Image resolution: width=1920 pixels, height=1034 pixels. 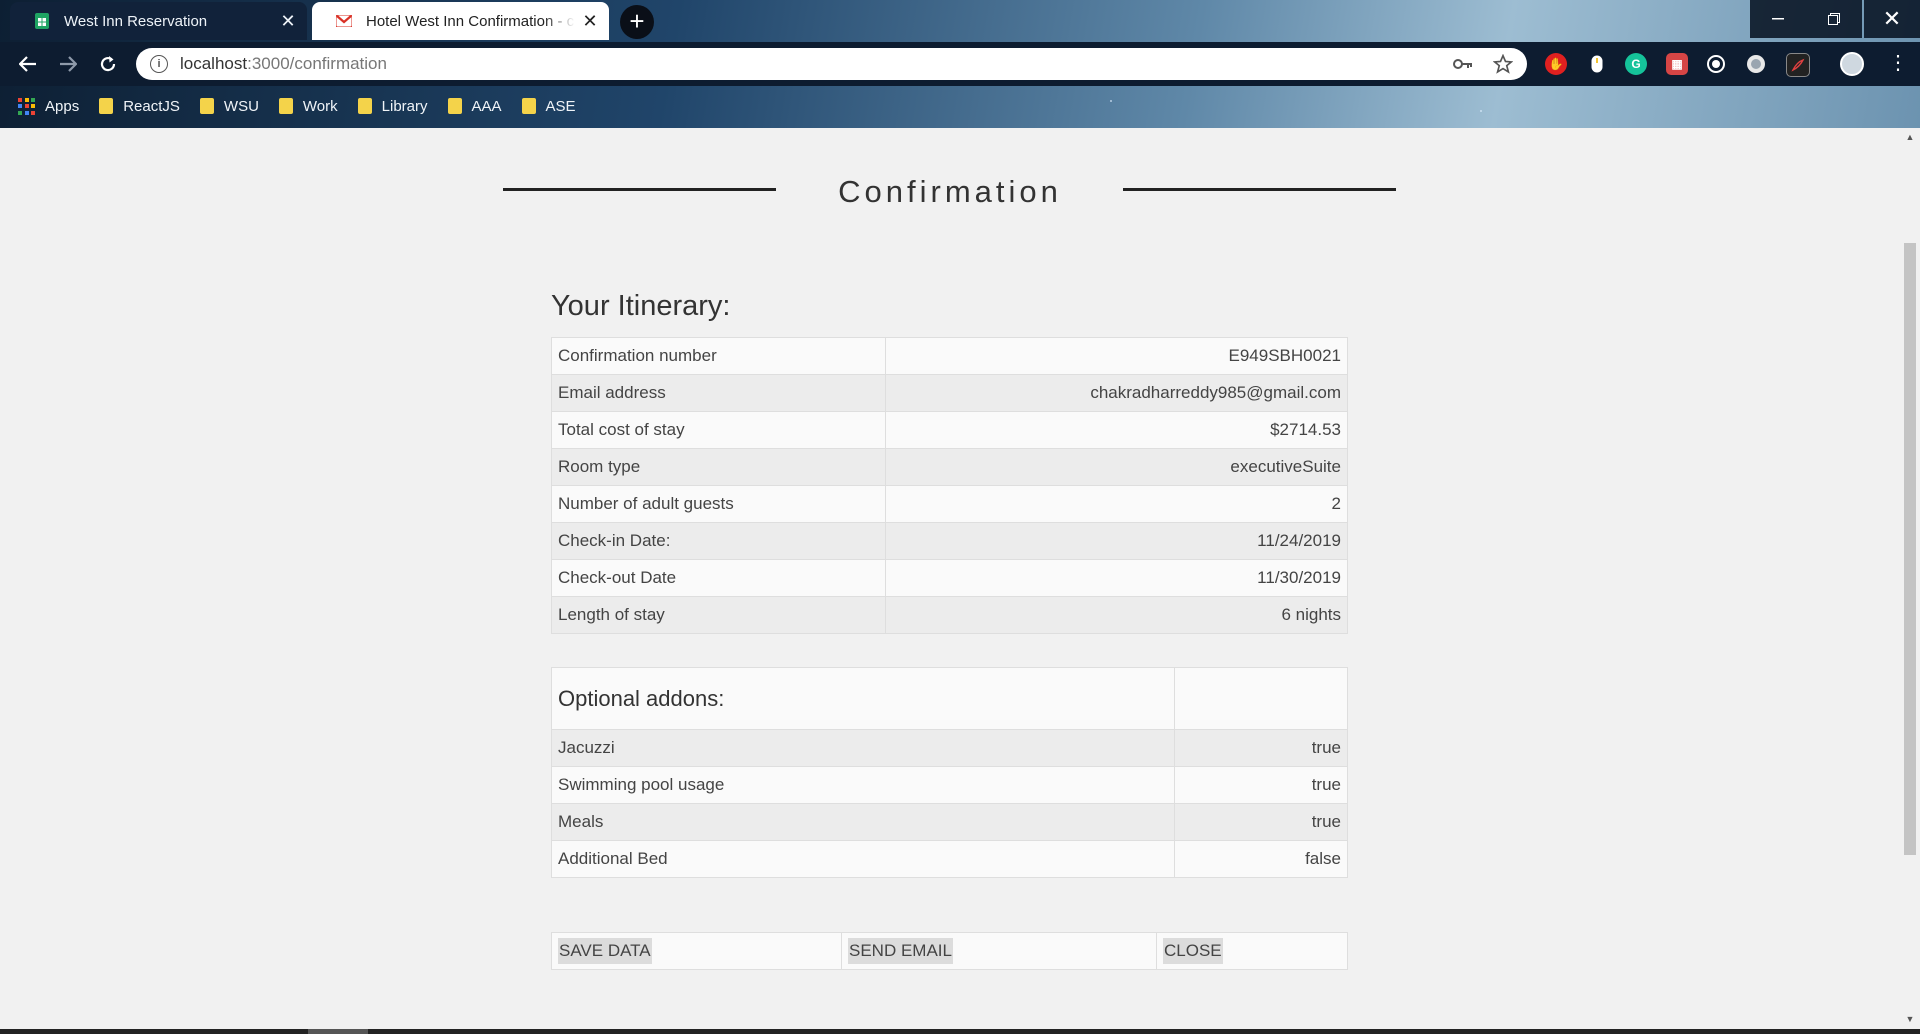 What do you see at coordinates (1116, 504) in the screenshot?
I see `row-value: 2` at bounding box center [1116, 504].